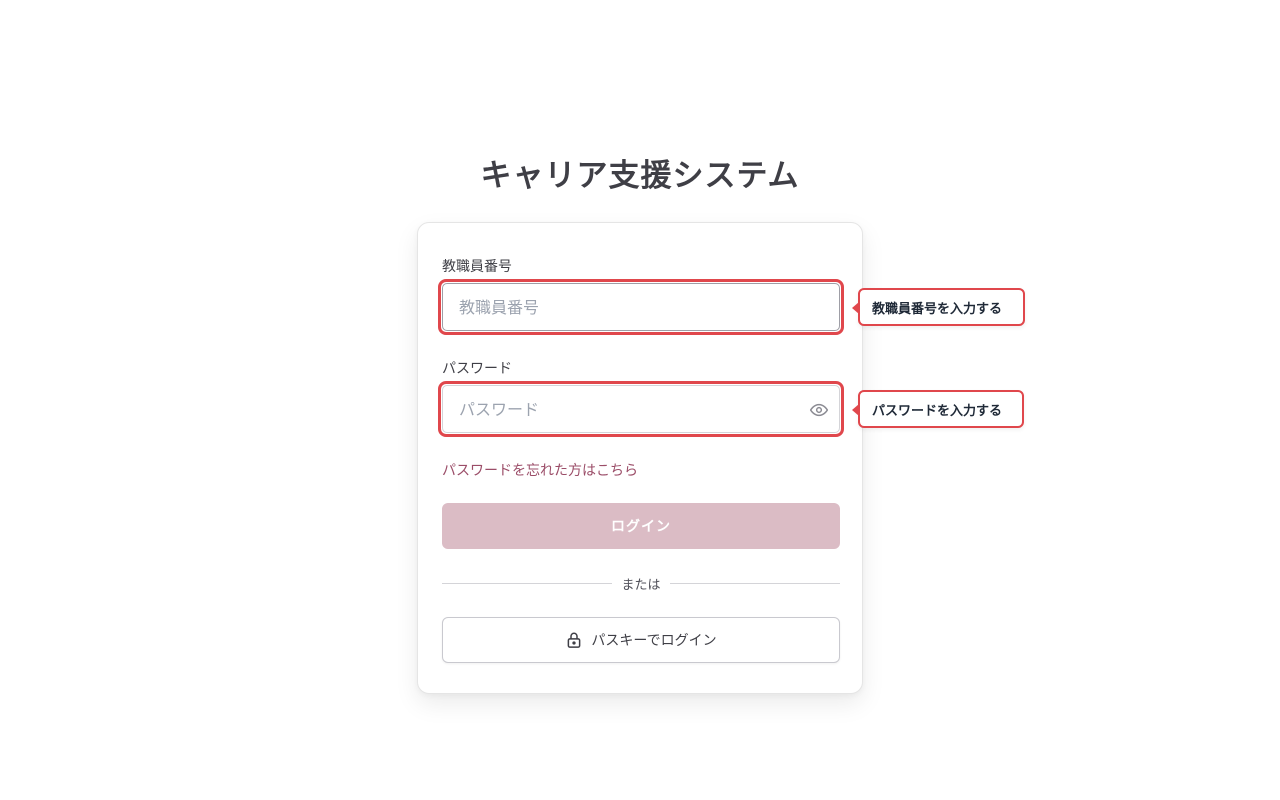 The height and width of the screenshot is (800, 1280). I want to click on password-input, so click(641, 409).